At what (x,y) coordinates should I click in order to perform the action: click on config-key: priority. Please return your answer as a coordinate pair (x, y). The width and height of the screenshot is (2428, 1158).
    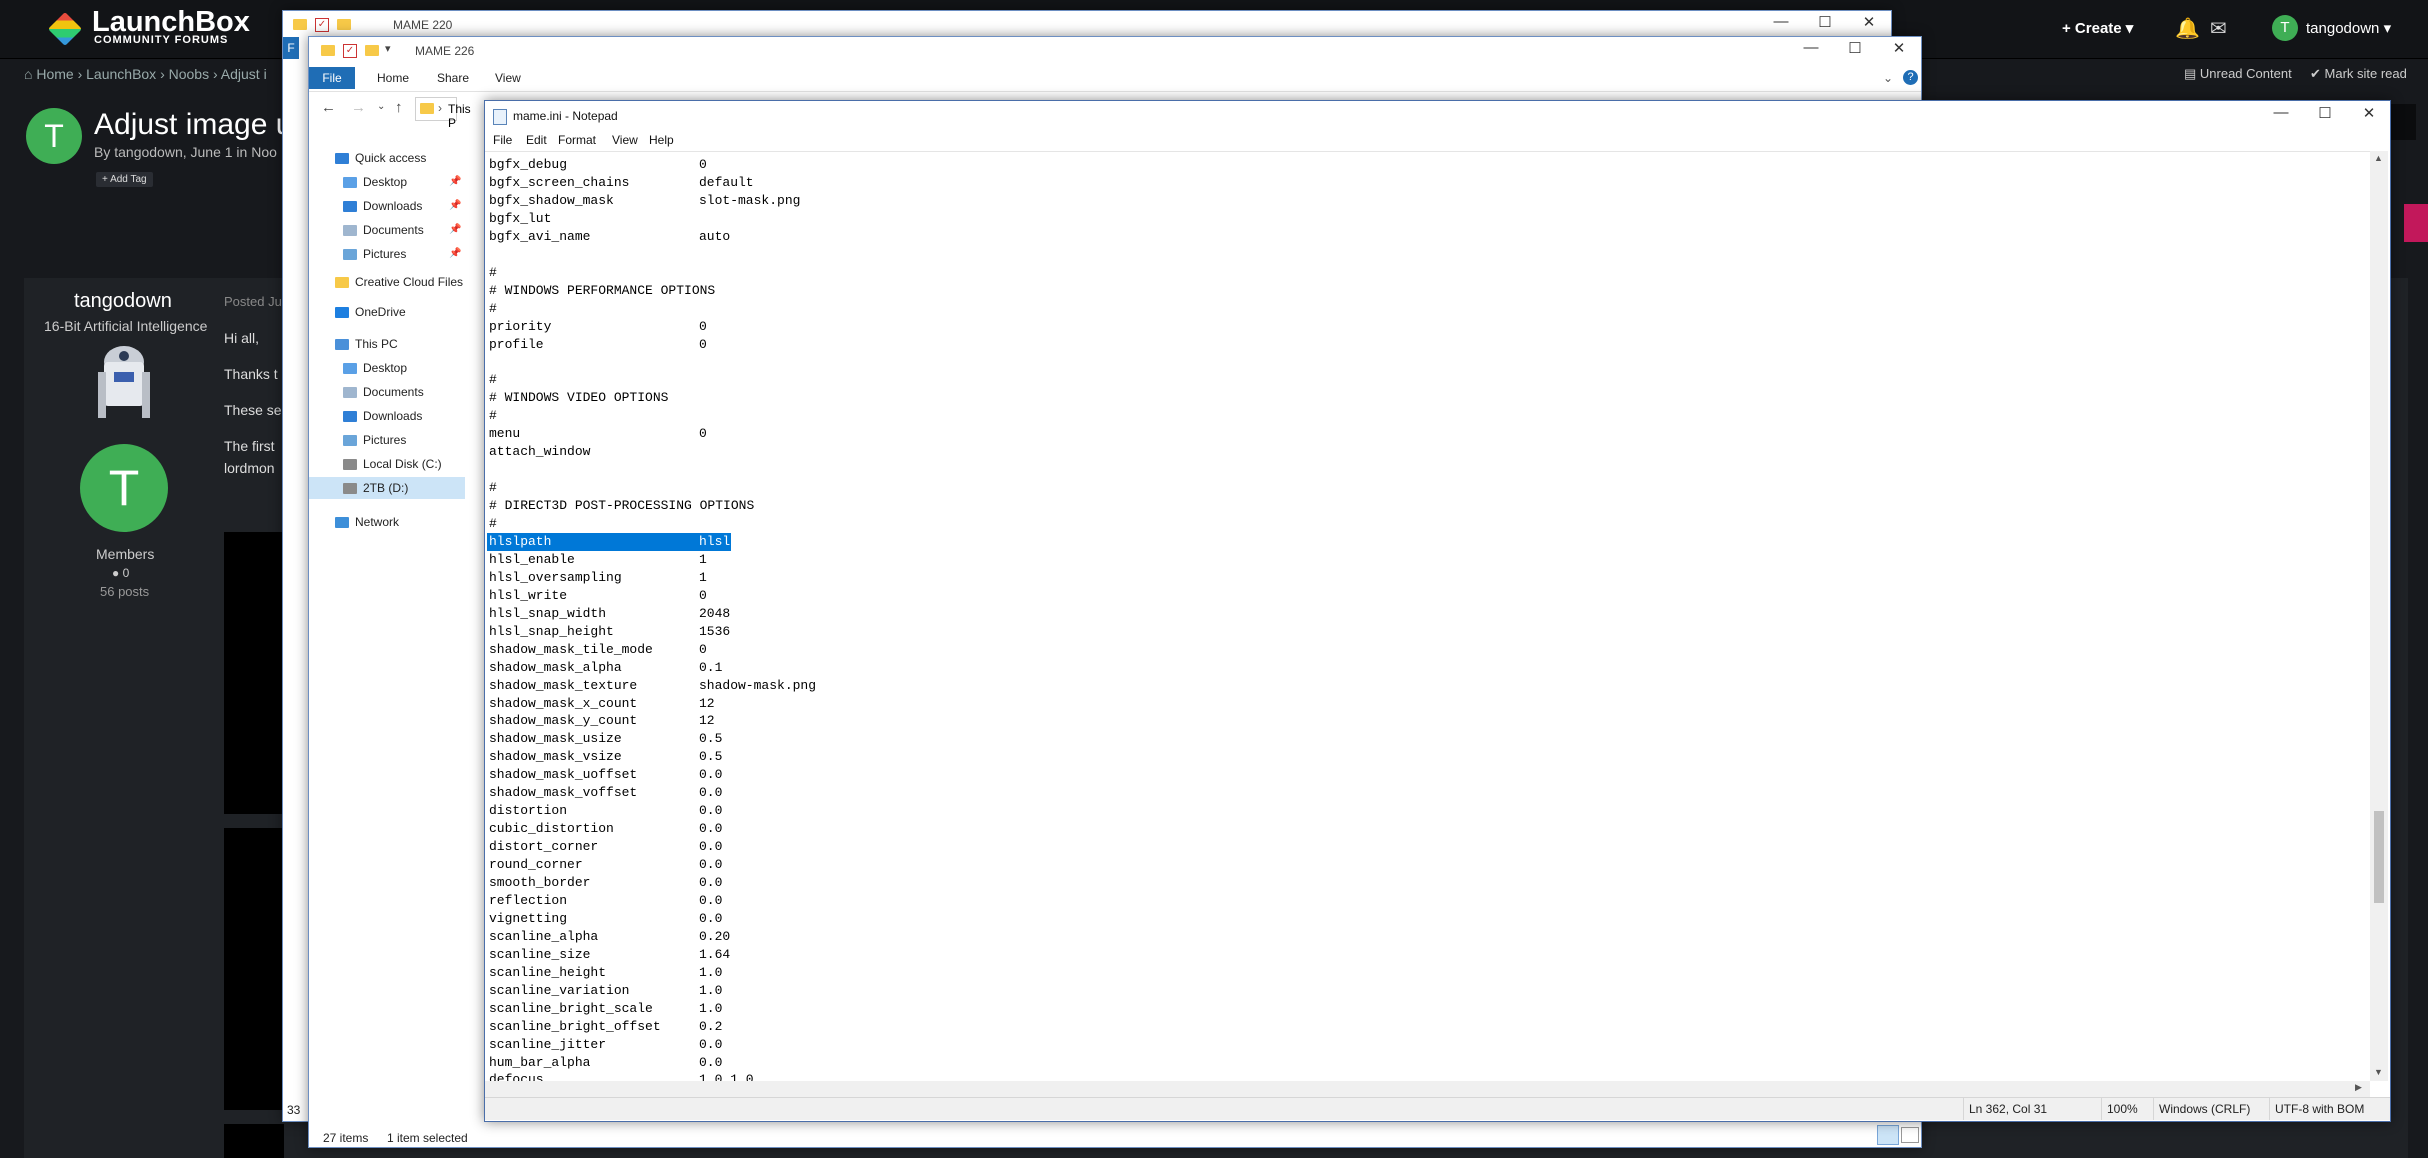
    Looking at the image, I should click on (520, 326).